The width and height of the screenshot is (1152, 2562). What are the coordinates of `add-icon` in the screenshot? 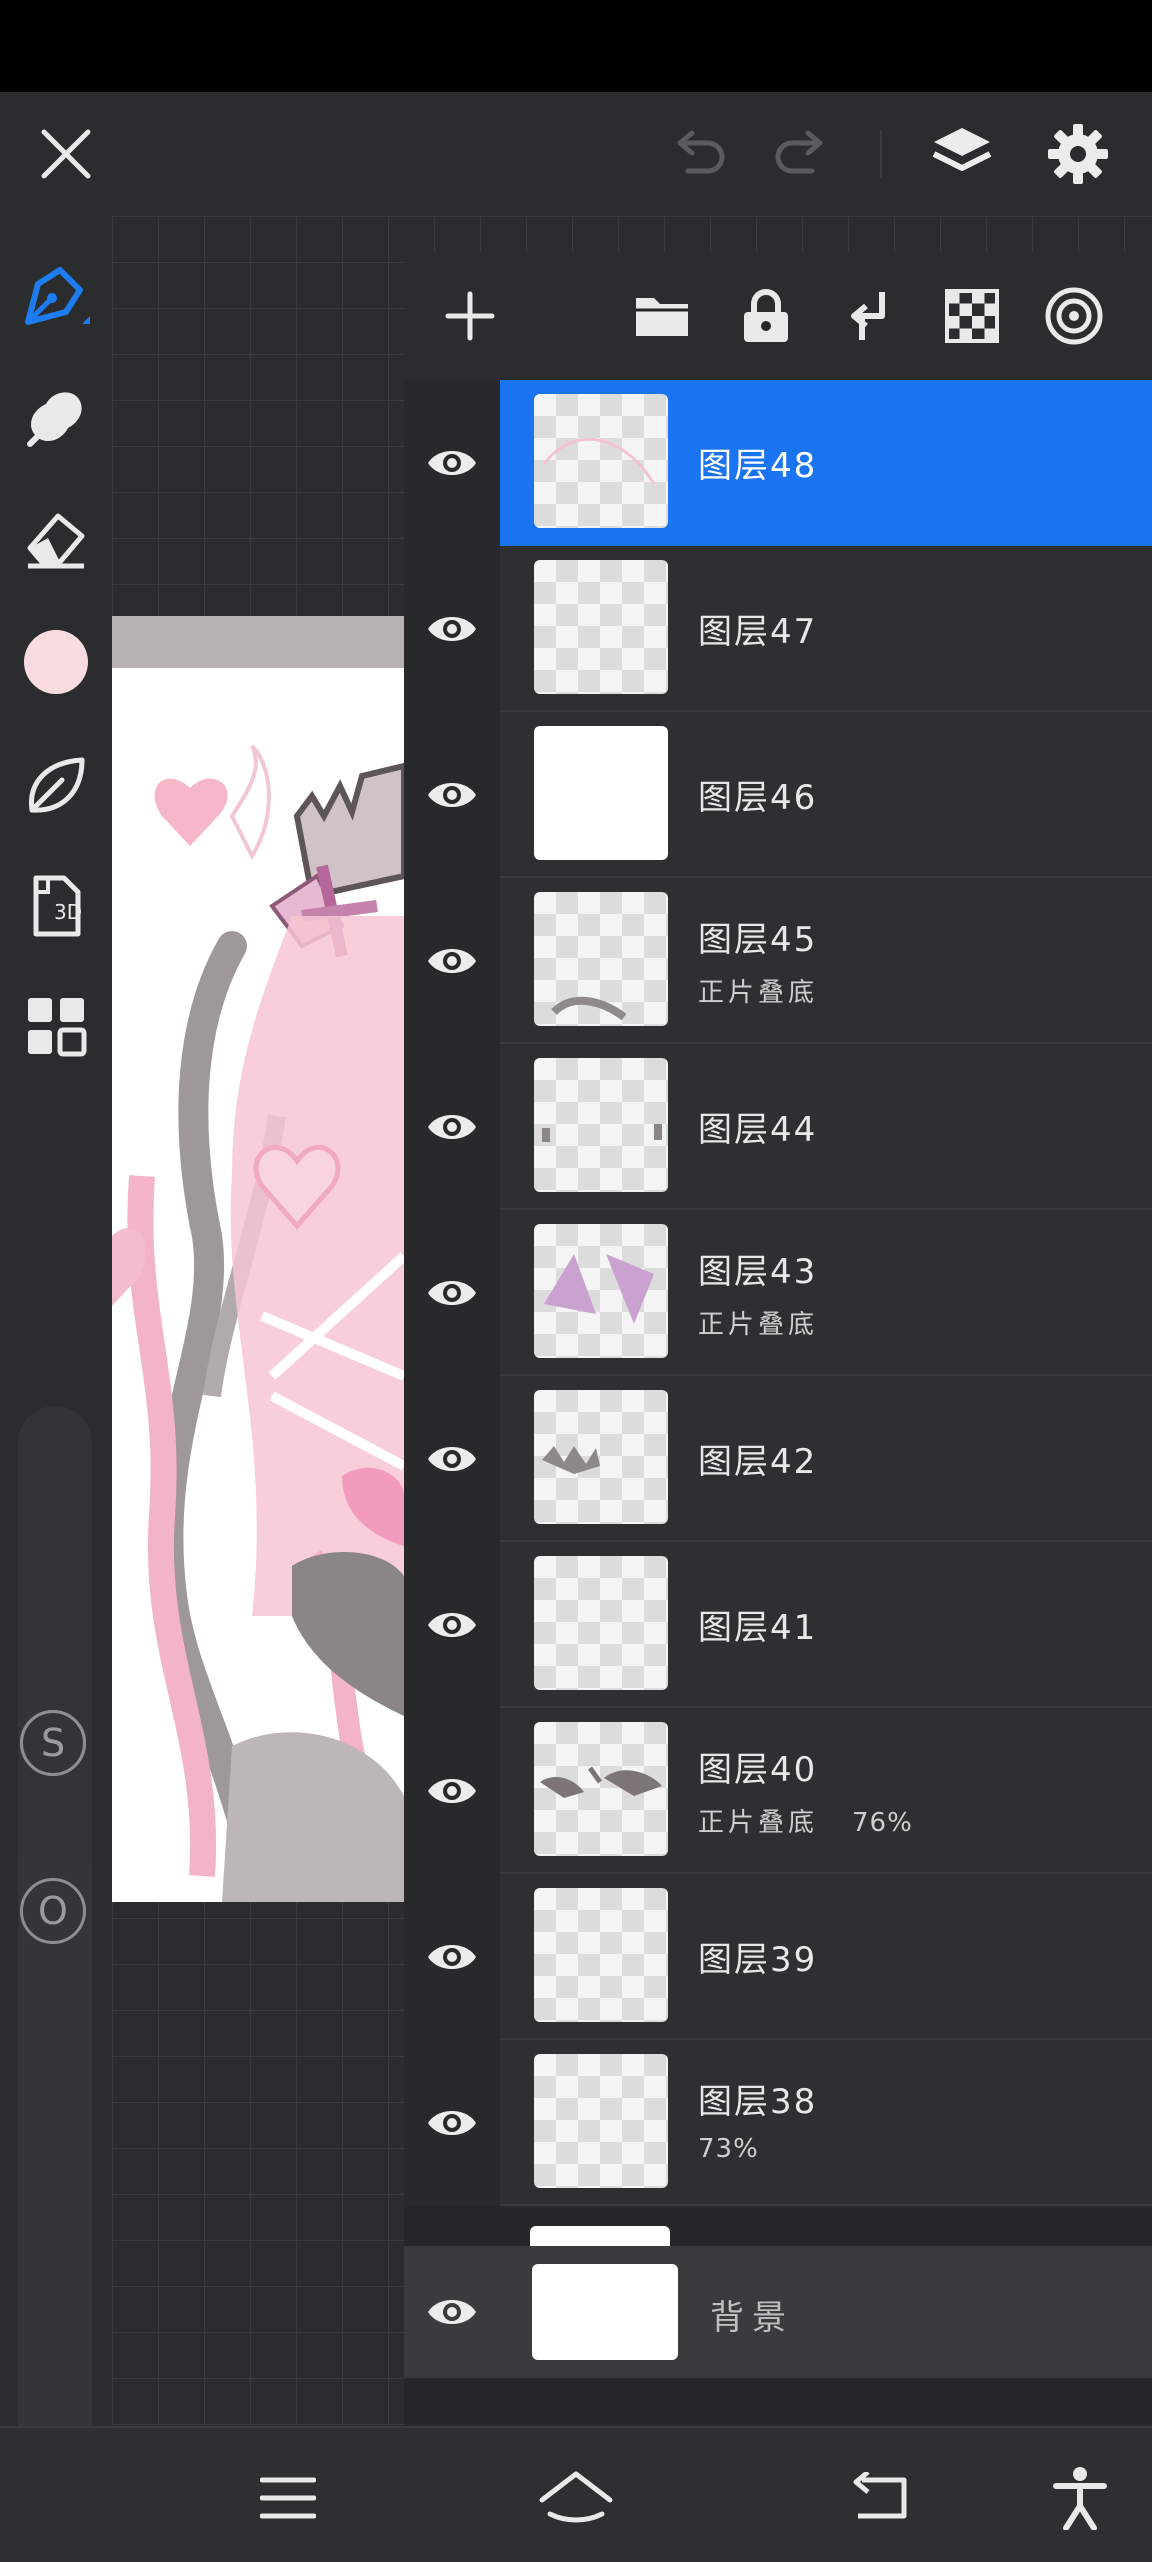 It's located at (470, 316).